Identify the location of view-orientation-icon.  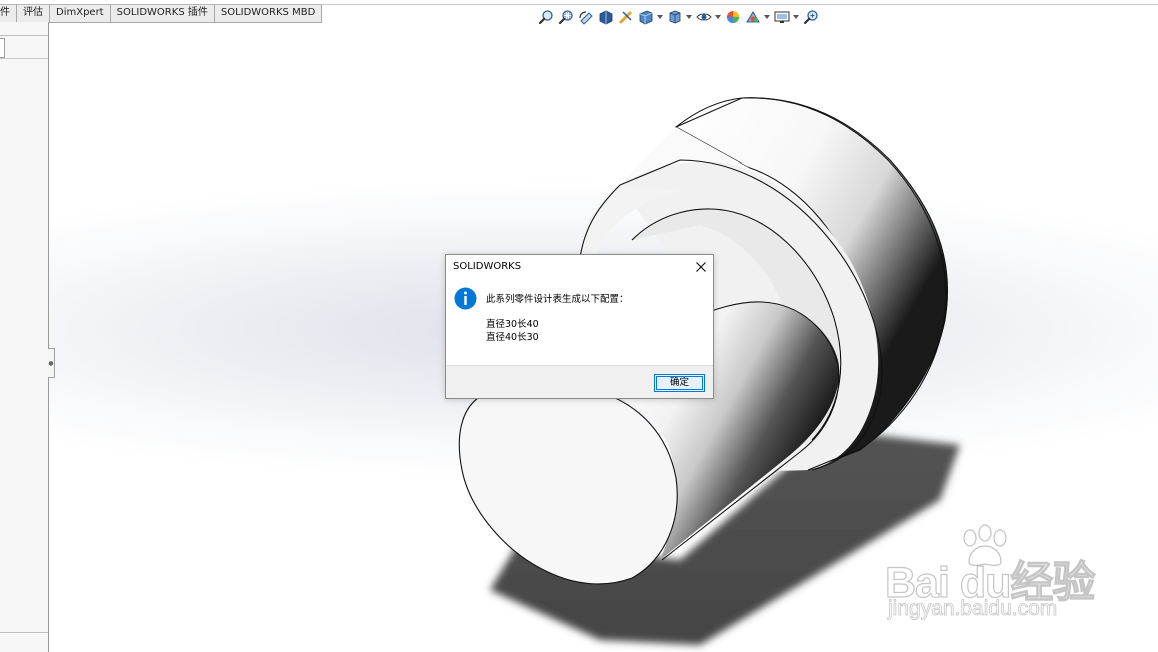
(645, 17).